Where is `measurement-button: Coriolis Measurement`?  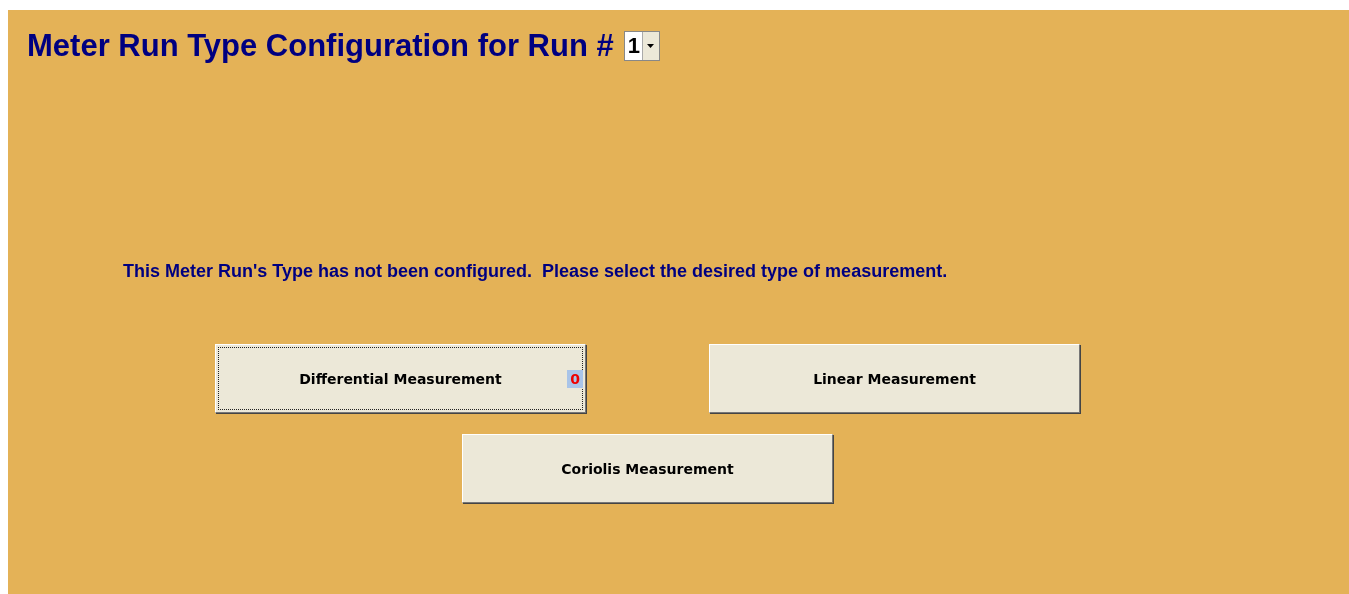
measurement-button: Coriolis Measurement is located at coordinates (647, 468).